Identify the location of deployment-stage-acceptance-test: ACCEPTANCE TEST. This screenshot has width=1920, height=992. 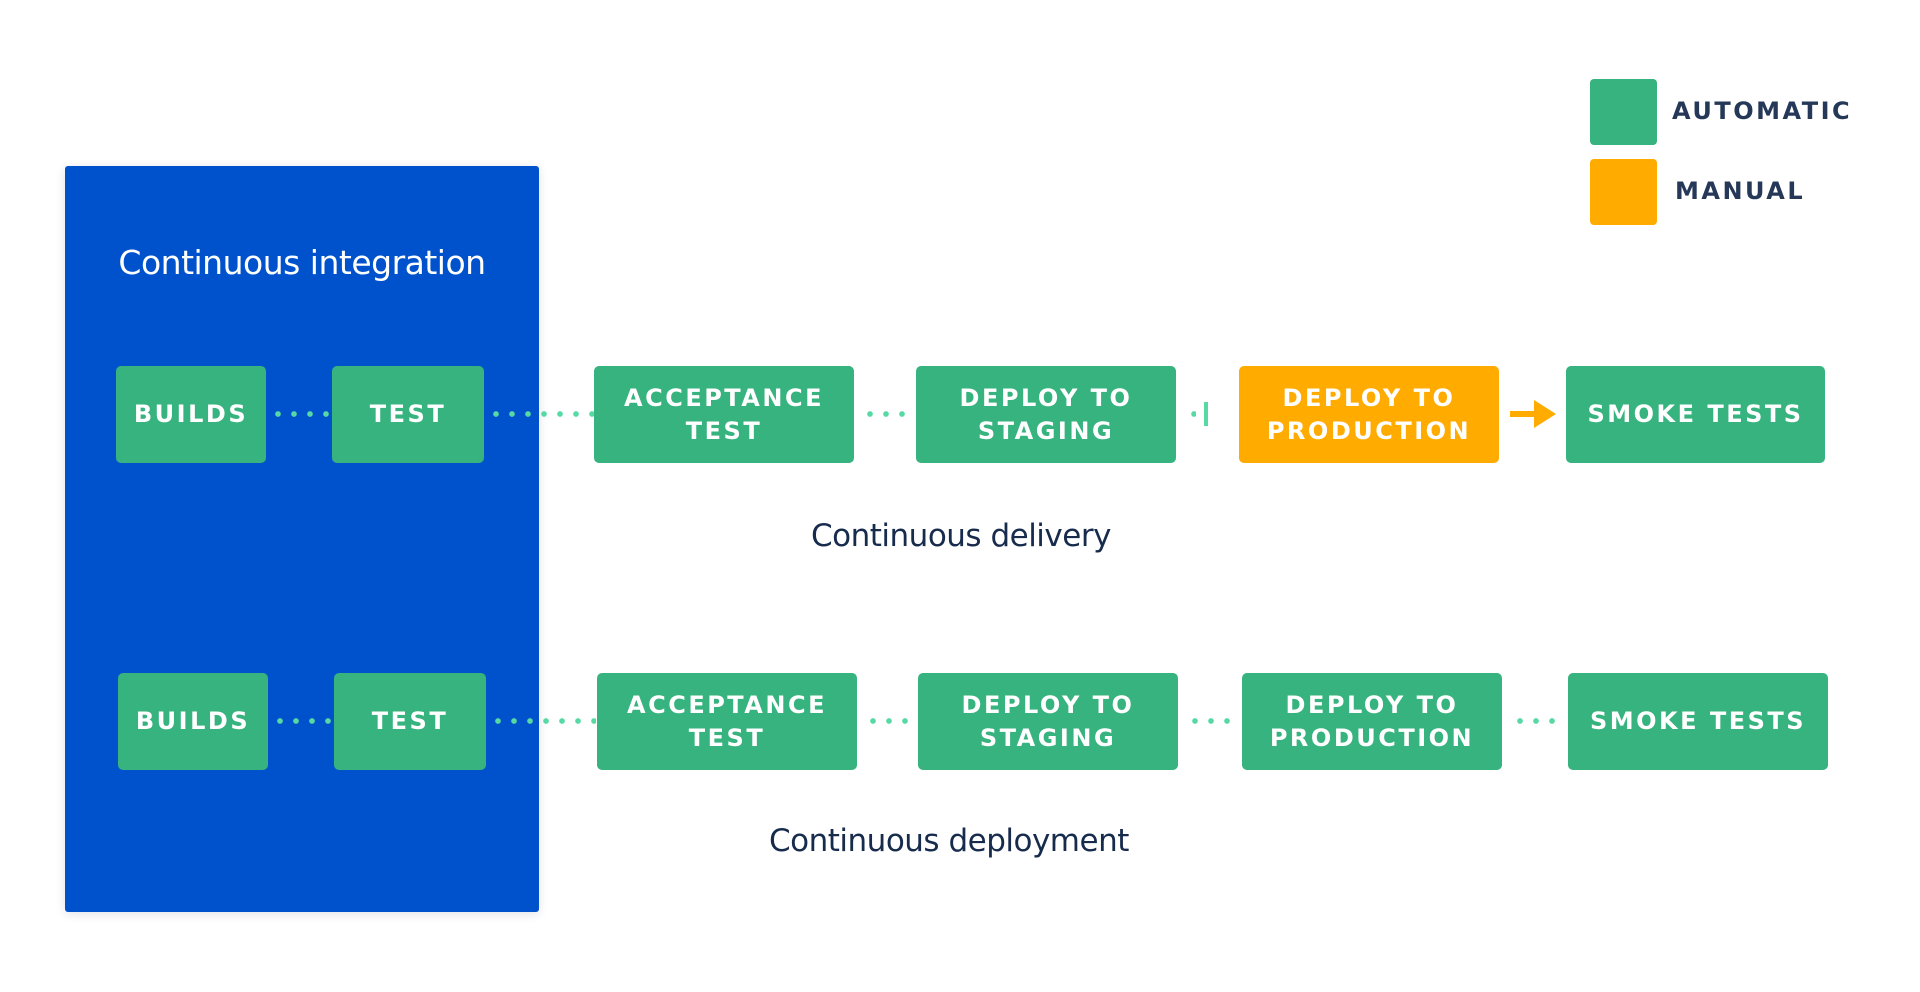
(727, 721).